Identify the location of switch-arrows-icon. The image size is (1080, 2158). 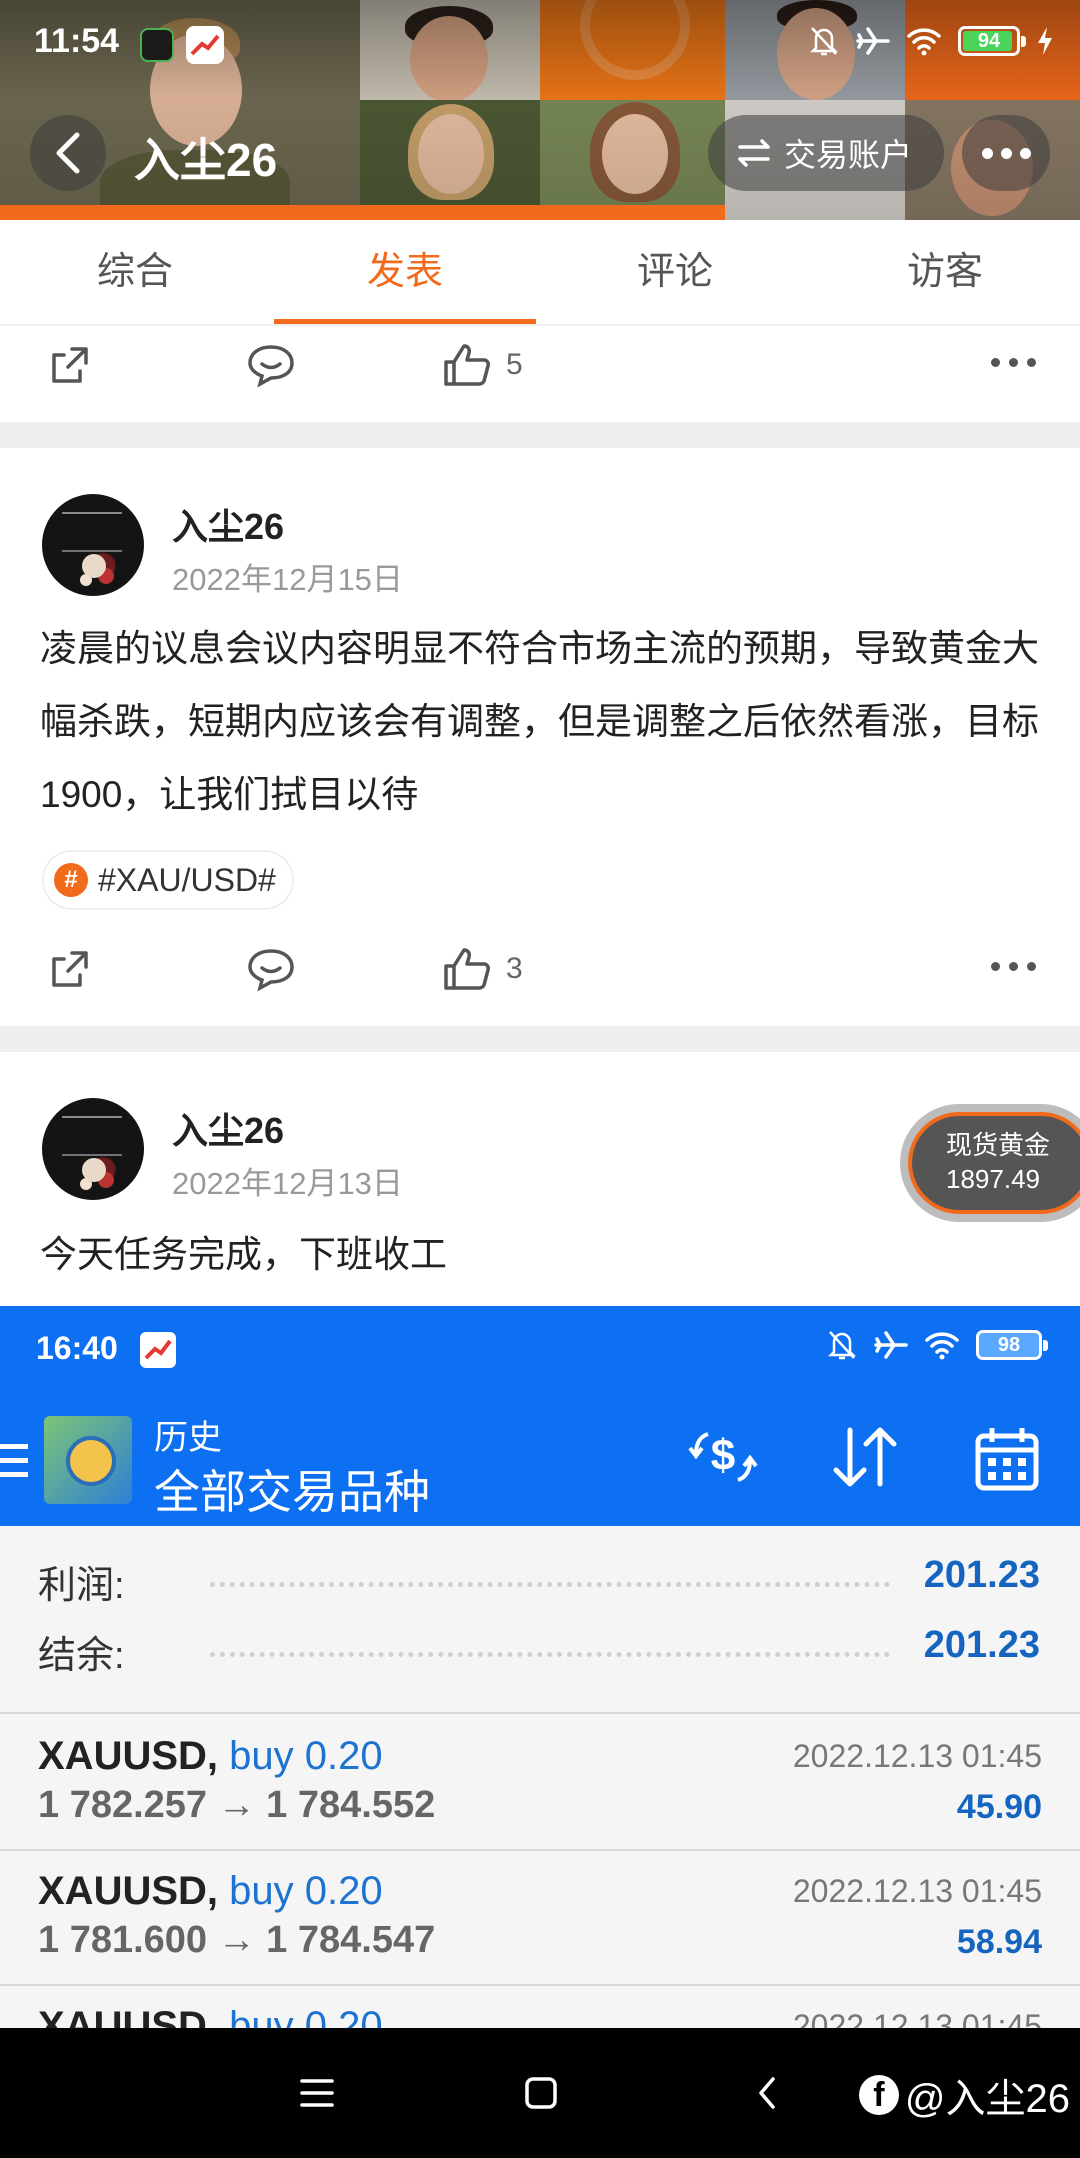
(754, 153).